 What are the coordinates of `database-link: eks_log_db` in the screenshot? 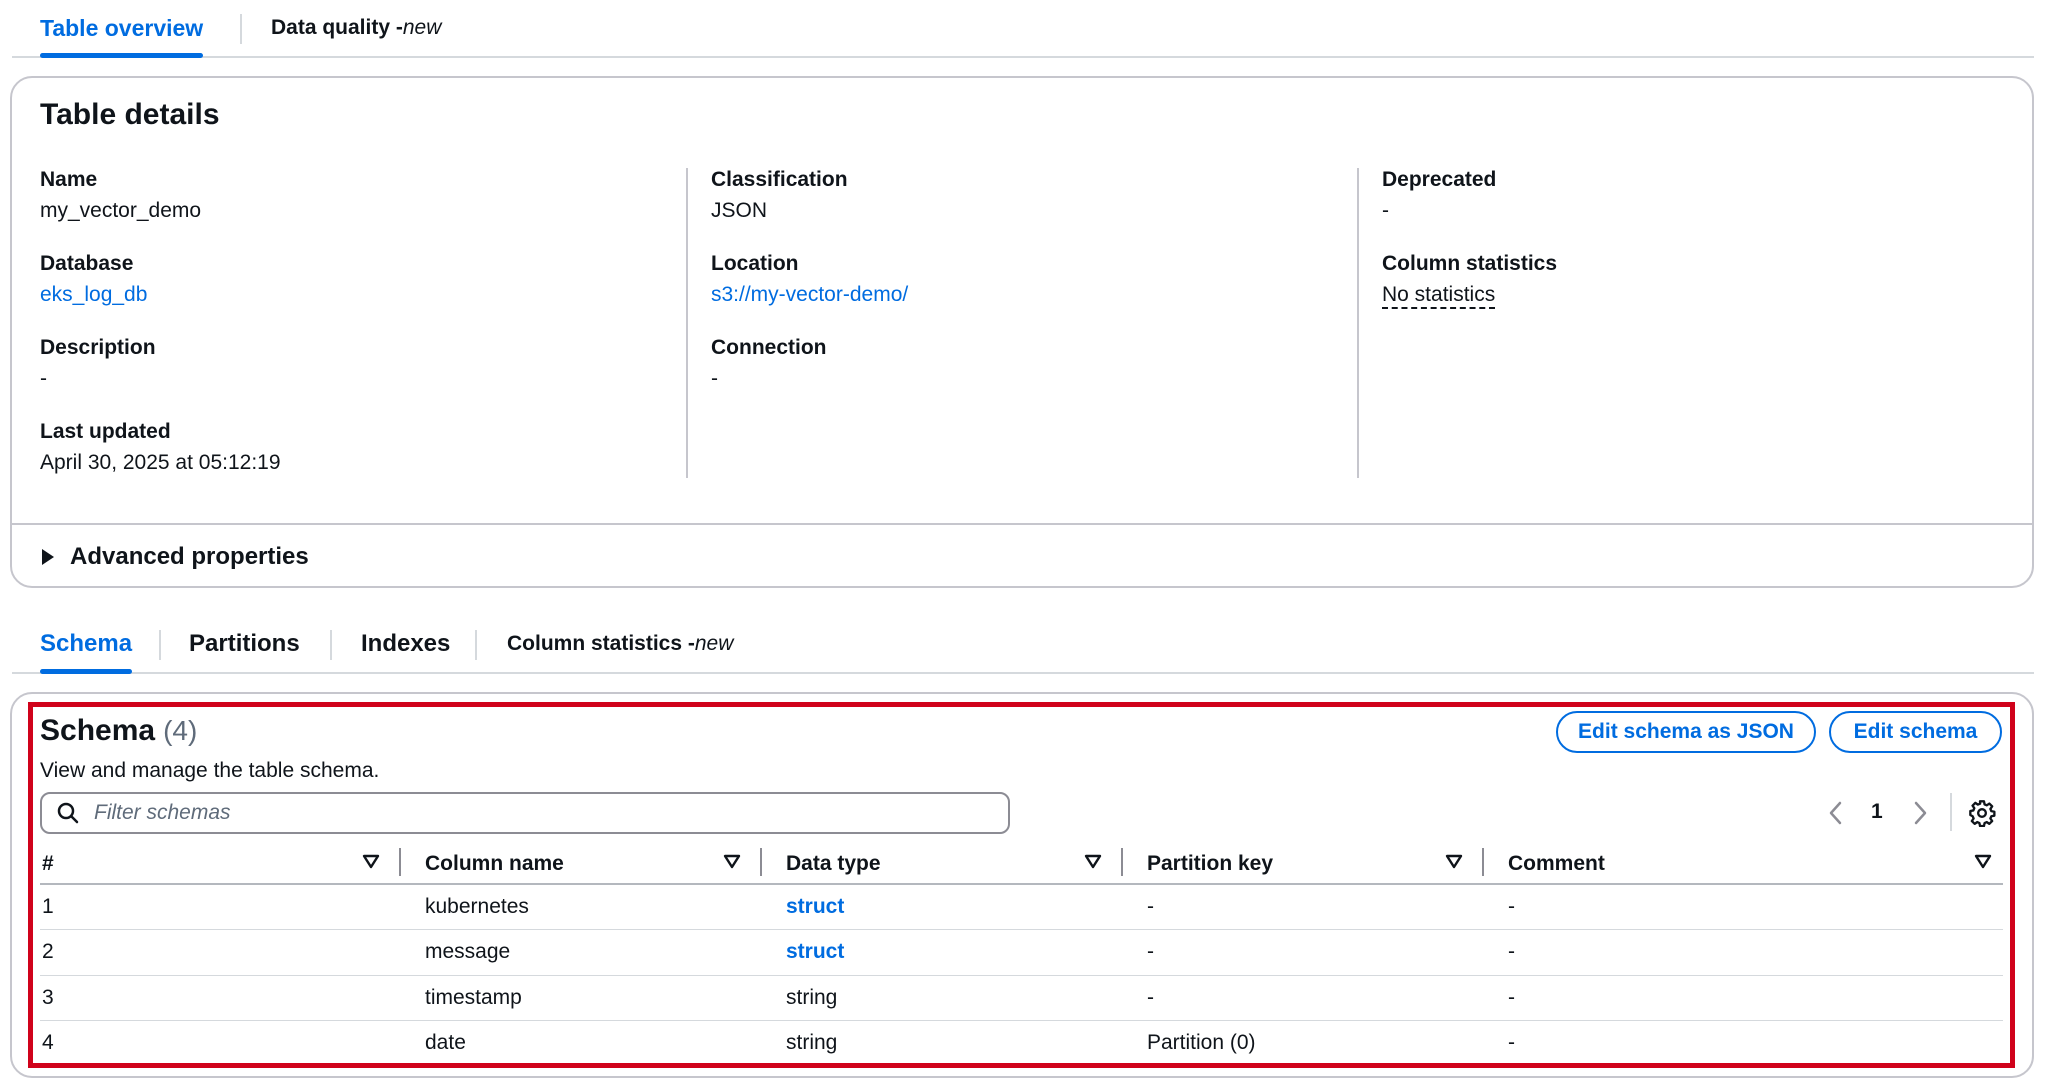 It's located at (93, 295).